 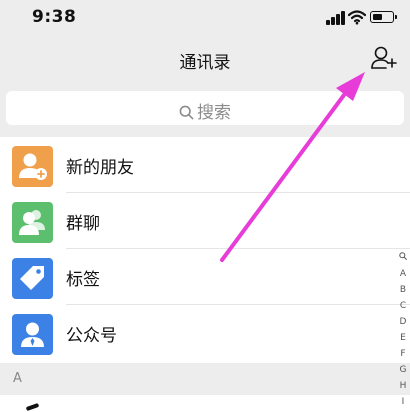 What do you see at coordinates (214, 113) in the screenshot?
I see `search-placeholder: 搜索` at bounding box center [214, 113].